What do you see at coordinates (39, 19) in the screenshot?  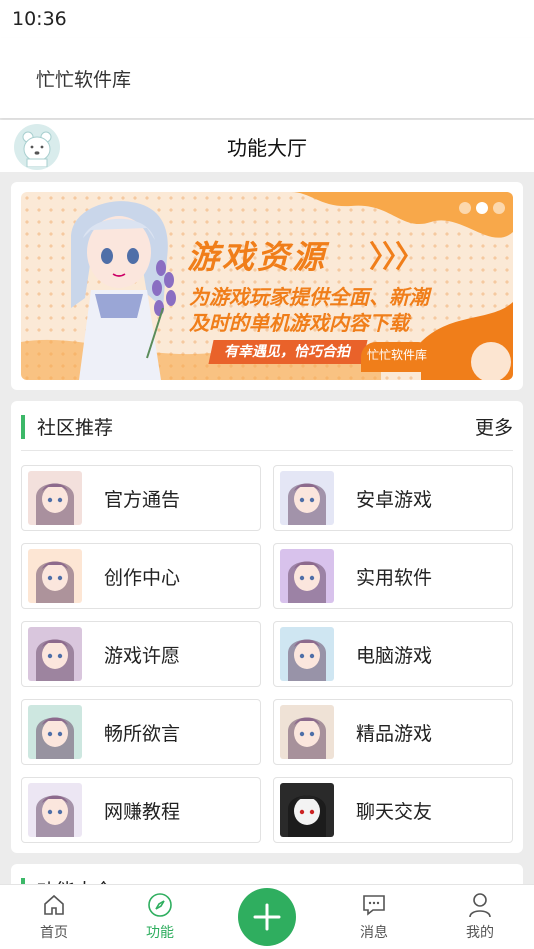 I see `status-time: 10:36` at bounding box center [39, 19].